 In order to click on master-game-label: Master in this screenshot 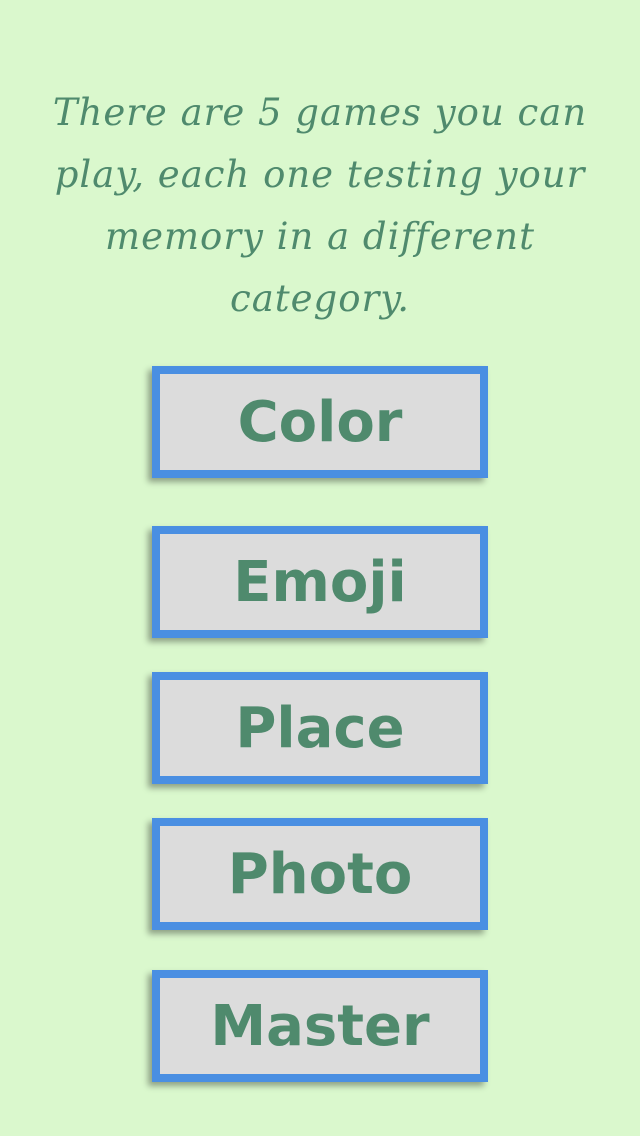, I will do `click(320, 1026)`.